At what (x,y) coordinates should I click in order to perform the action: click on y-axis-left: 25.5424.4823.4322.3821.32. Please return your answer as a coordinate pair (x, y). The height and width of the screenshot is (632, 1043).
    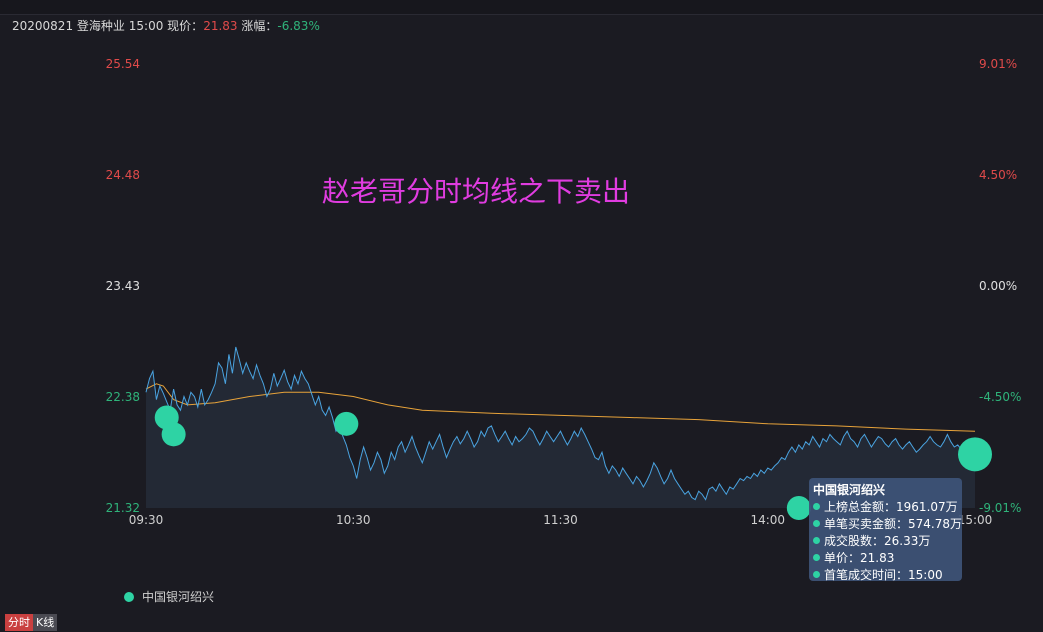
    Looking at the image, I should click on (123, 286).